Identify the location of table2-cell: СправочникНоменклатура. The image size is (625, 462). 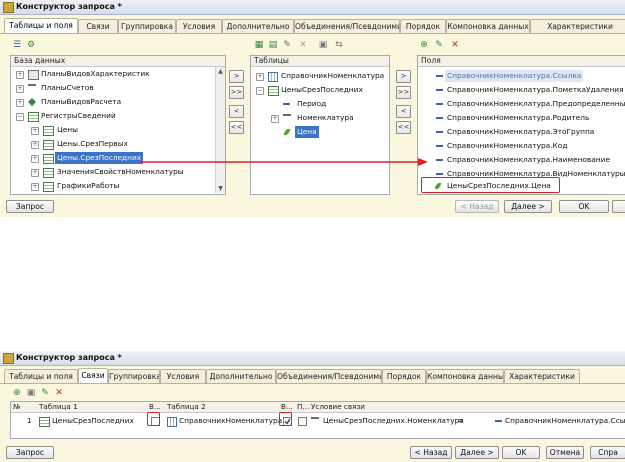
(231, 420).